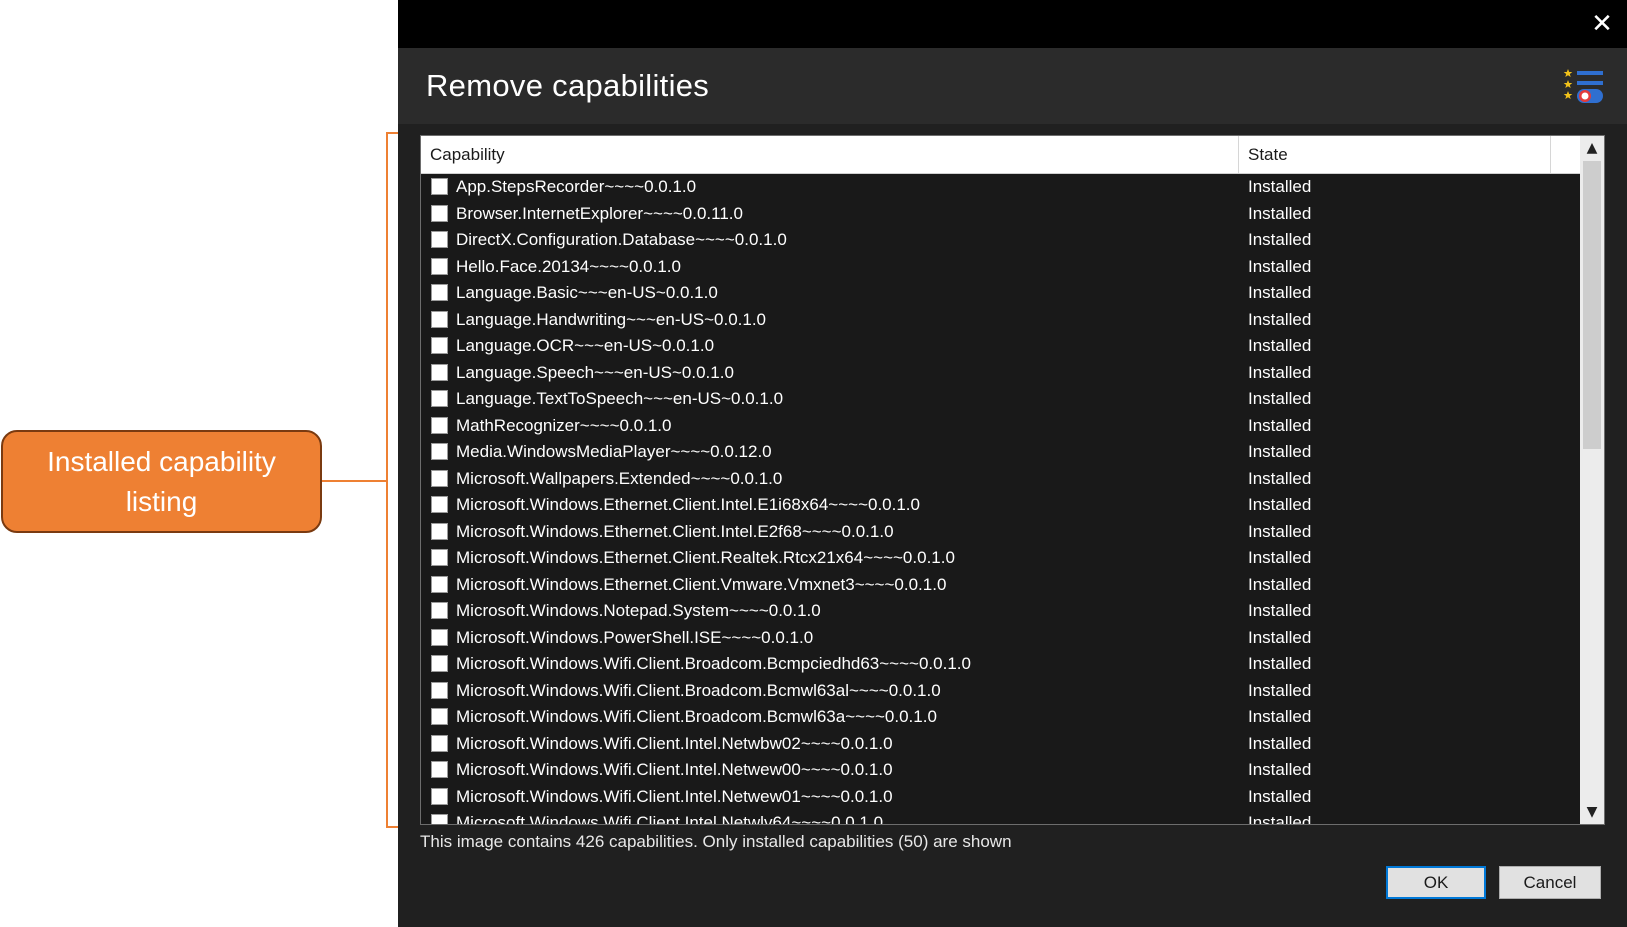 The width and height of the screenshot is (1627, 927). I want to click on capability-name: Media.WindowsMediaPlayer~~~~0.0.12.0, so click(614, 451).